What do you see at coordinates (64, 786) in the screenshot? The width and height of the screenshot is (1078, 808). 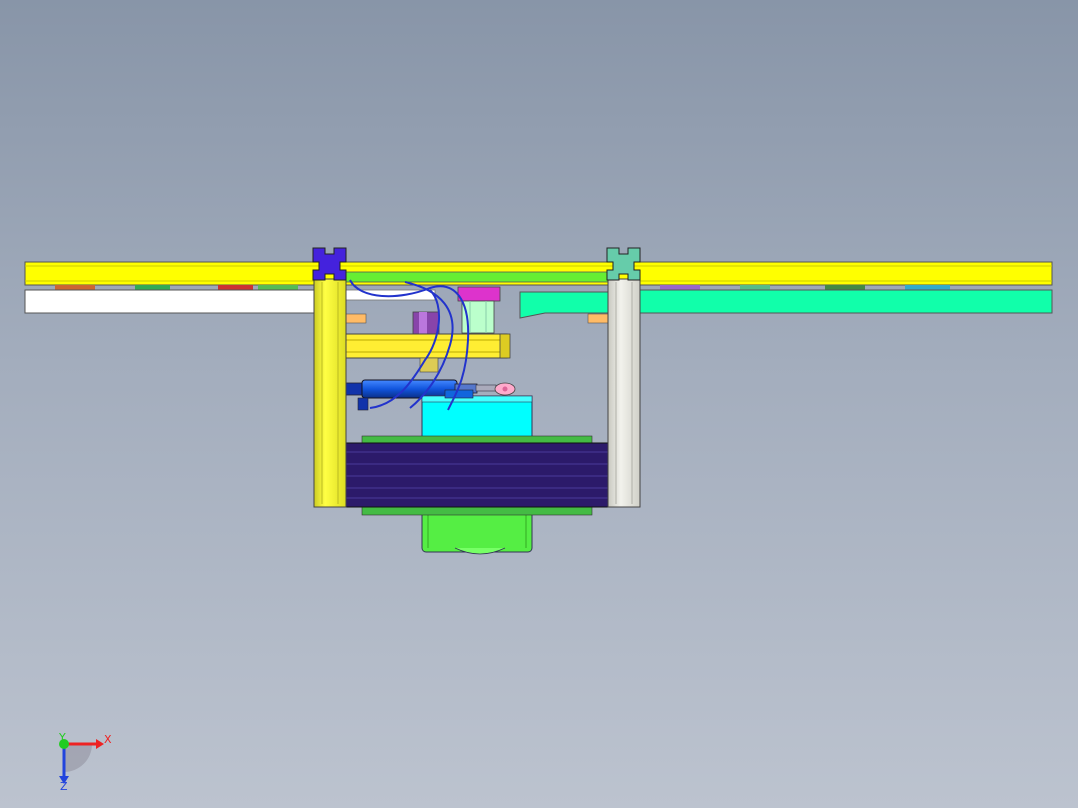 I see `triad-z-label: Z` at bounding box center [64, 786].